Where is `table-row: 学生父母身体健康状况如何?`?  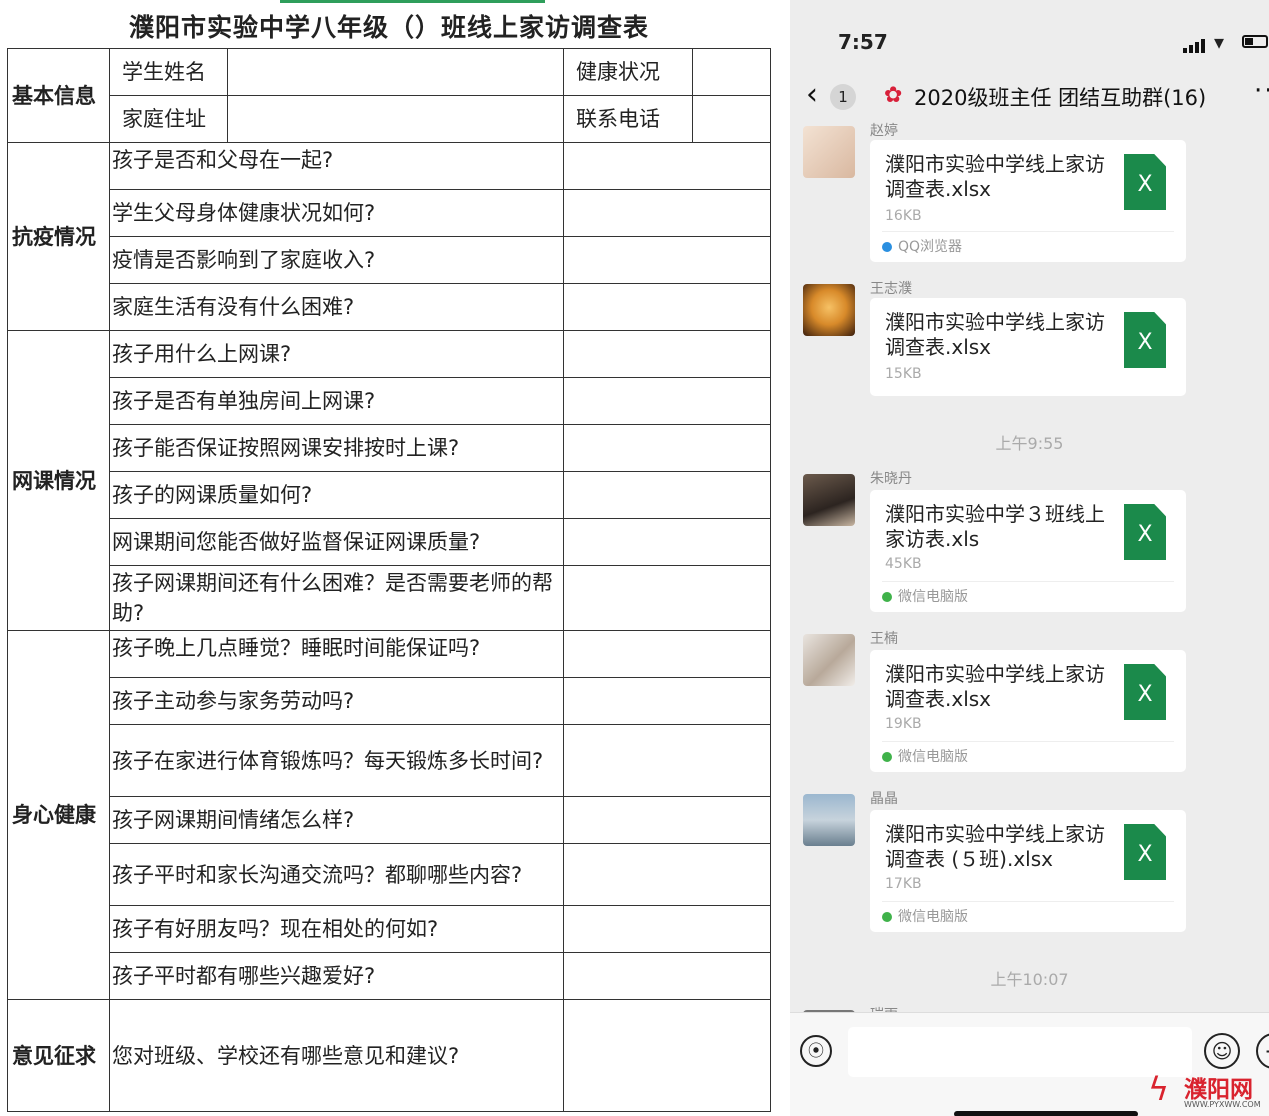
table-row: 学生父母身体健康状况如何? is located at coordinates (389, 213).